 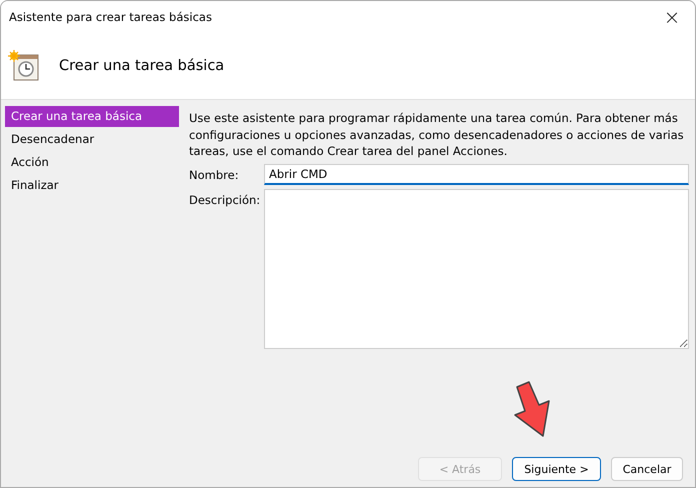 I want to click on wizard-button: Cancelar, so click(x=647, y=469).